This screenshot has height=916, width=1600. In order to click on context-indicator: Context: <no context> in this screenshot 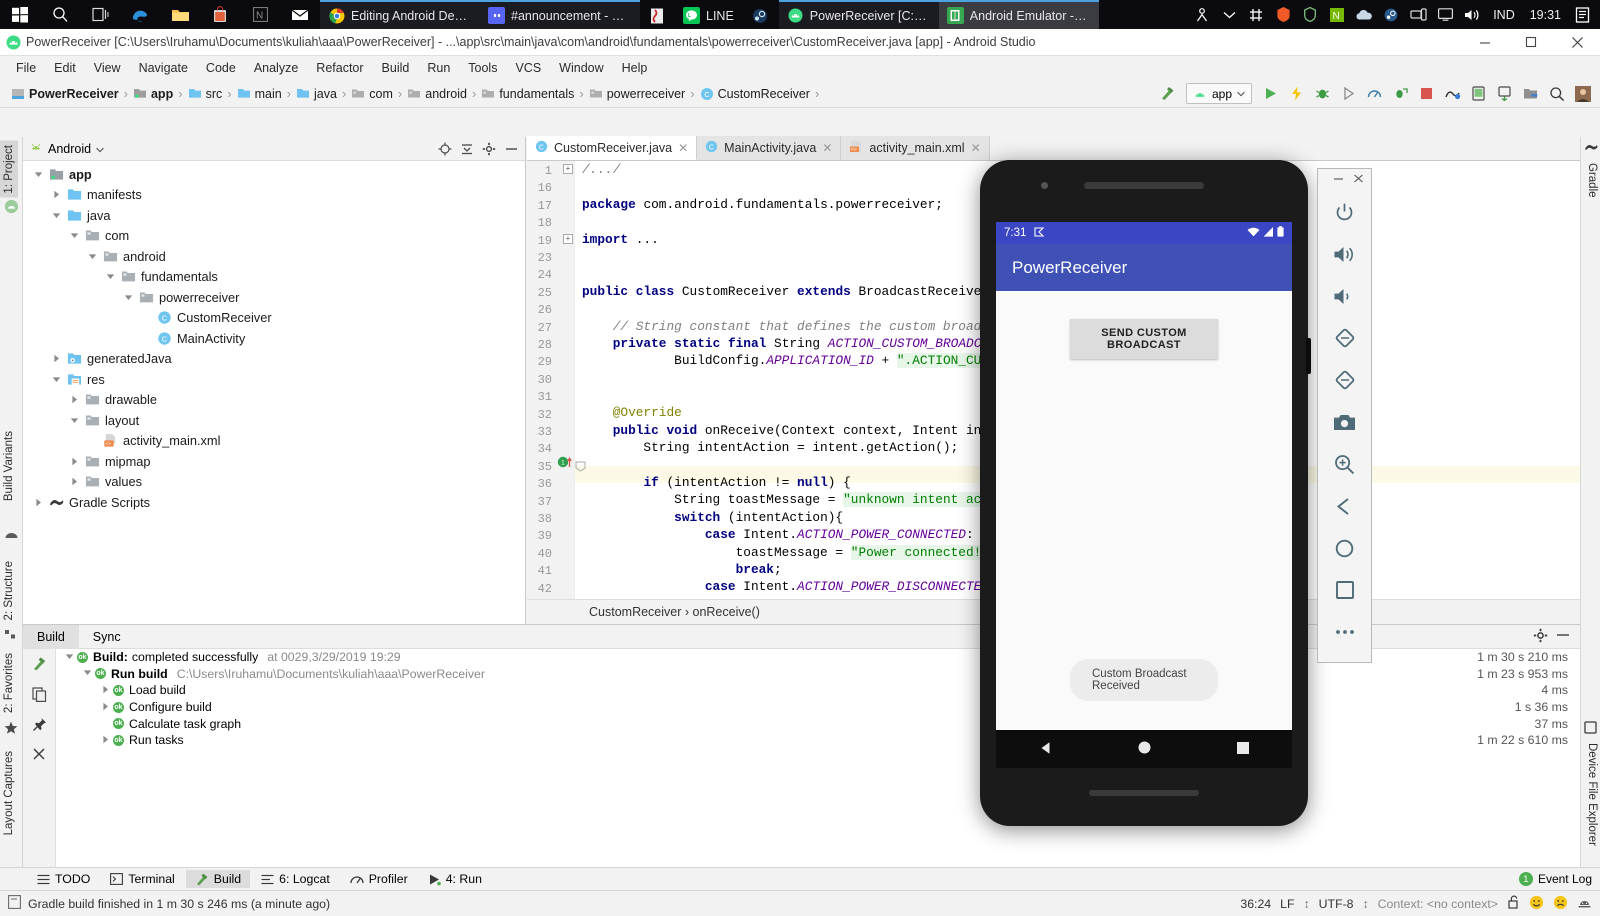, I will do `click(1438, 904)`.